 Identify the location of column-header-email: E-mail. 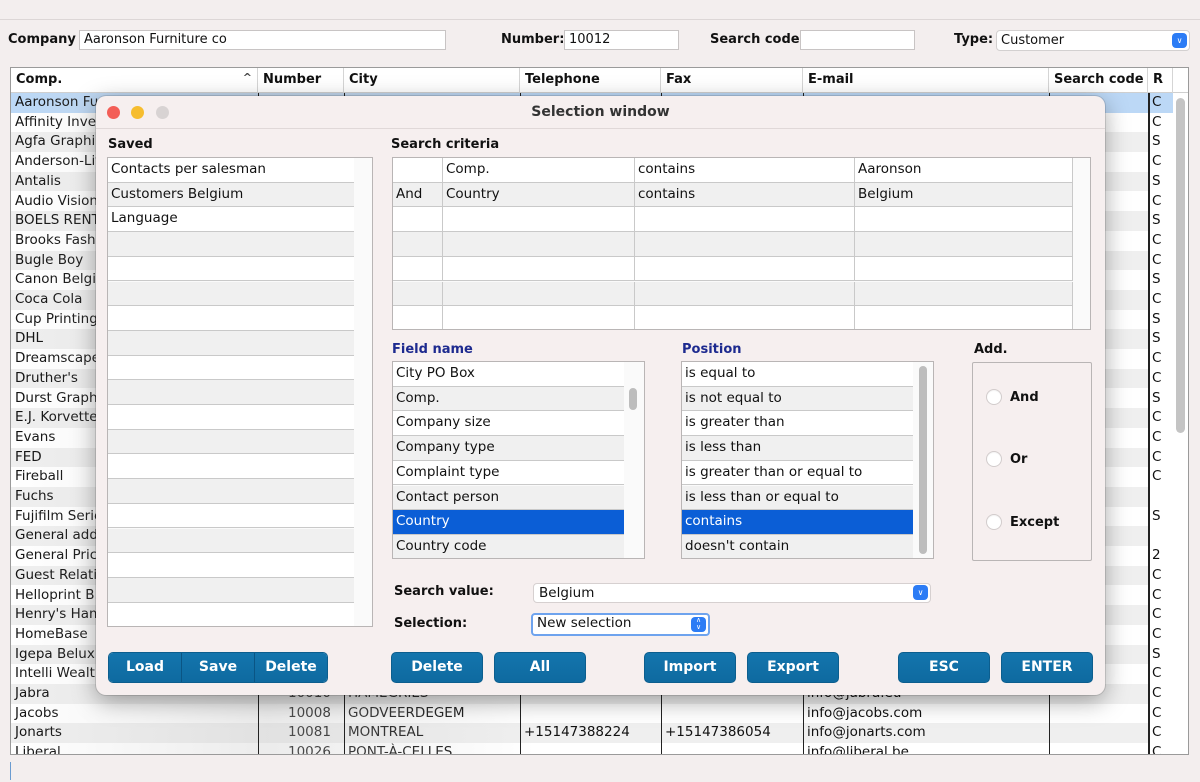
(926, 80).